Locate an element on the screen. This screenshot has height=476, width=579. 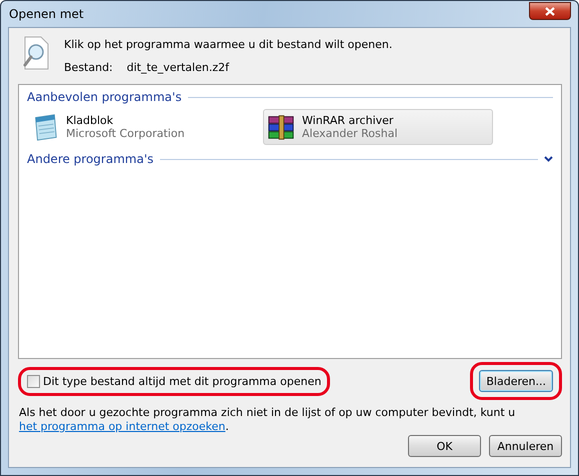
file-name: dit_te_vertalen.z2f is located at coordinates (177, 67).